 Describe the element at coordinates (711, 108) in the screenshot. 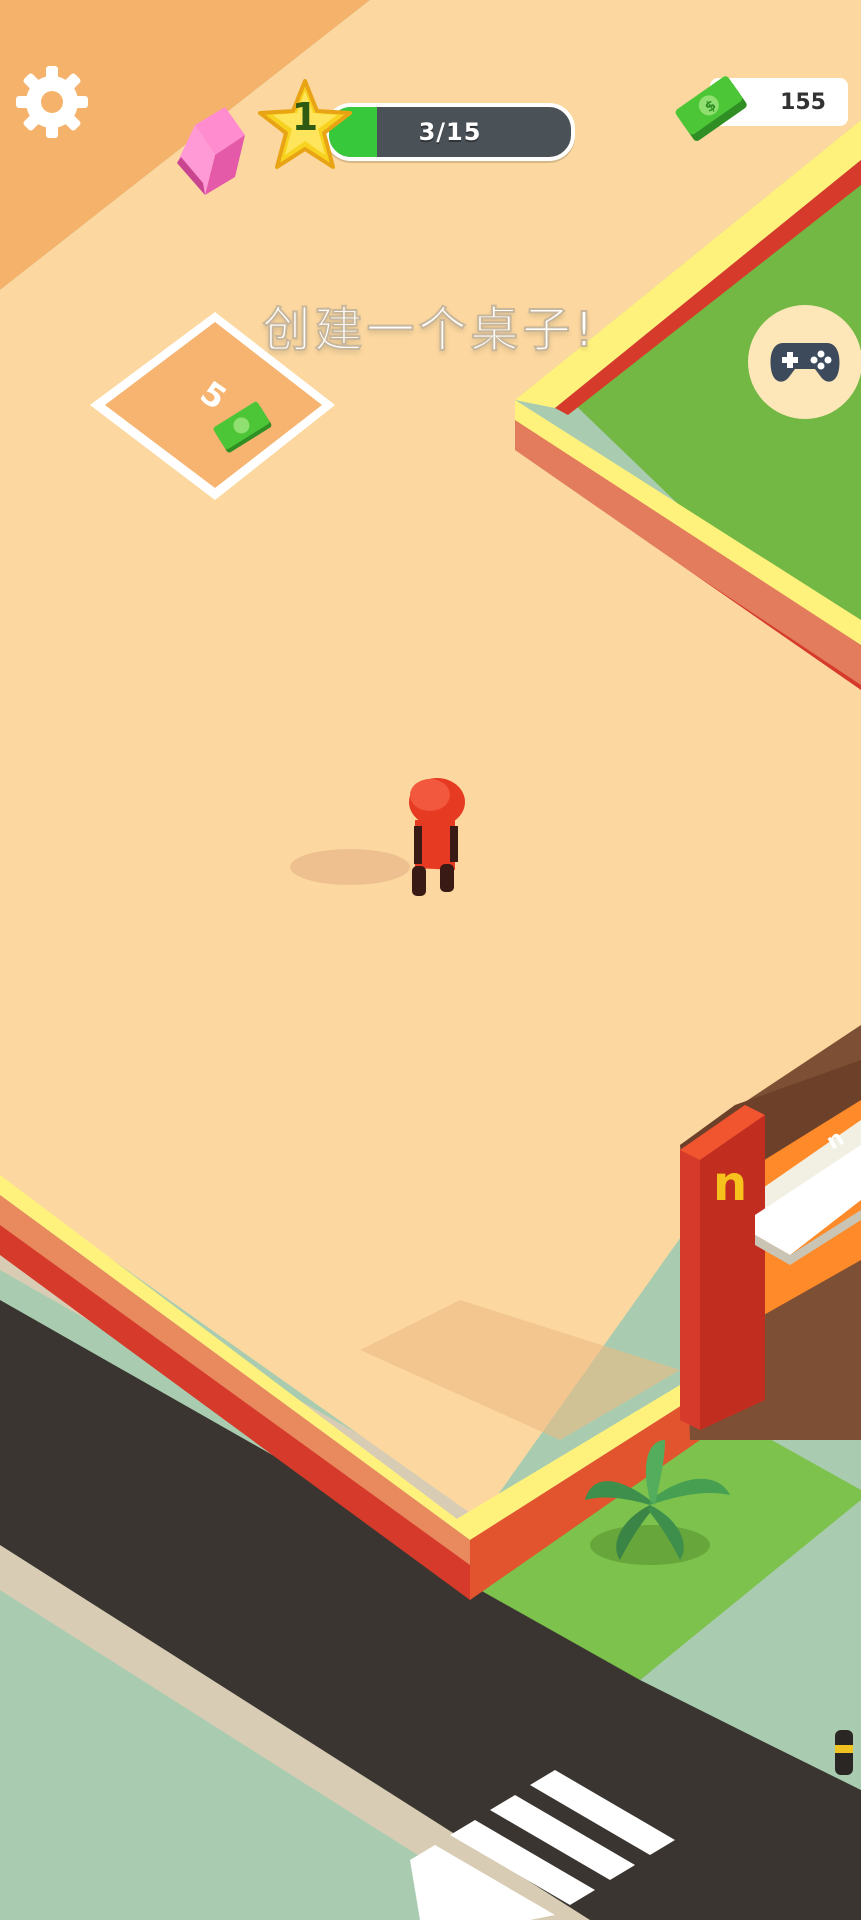

I see `cash-icon: $` at that location.